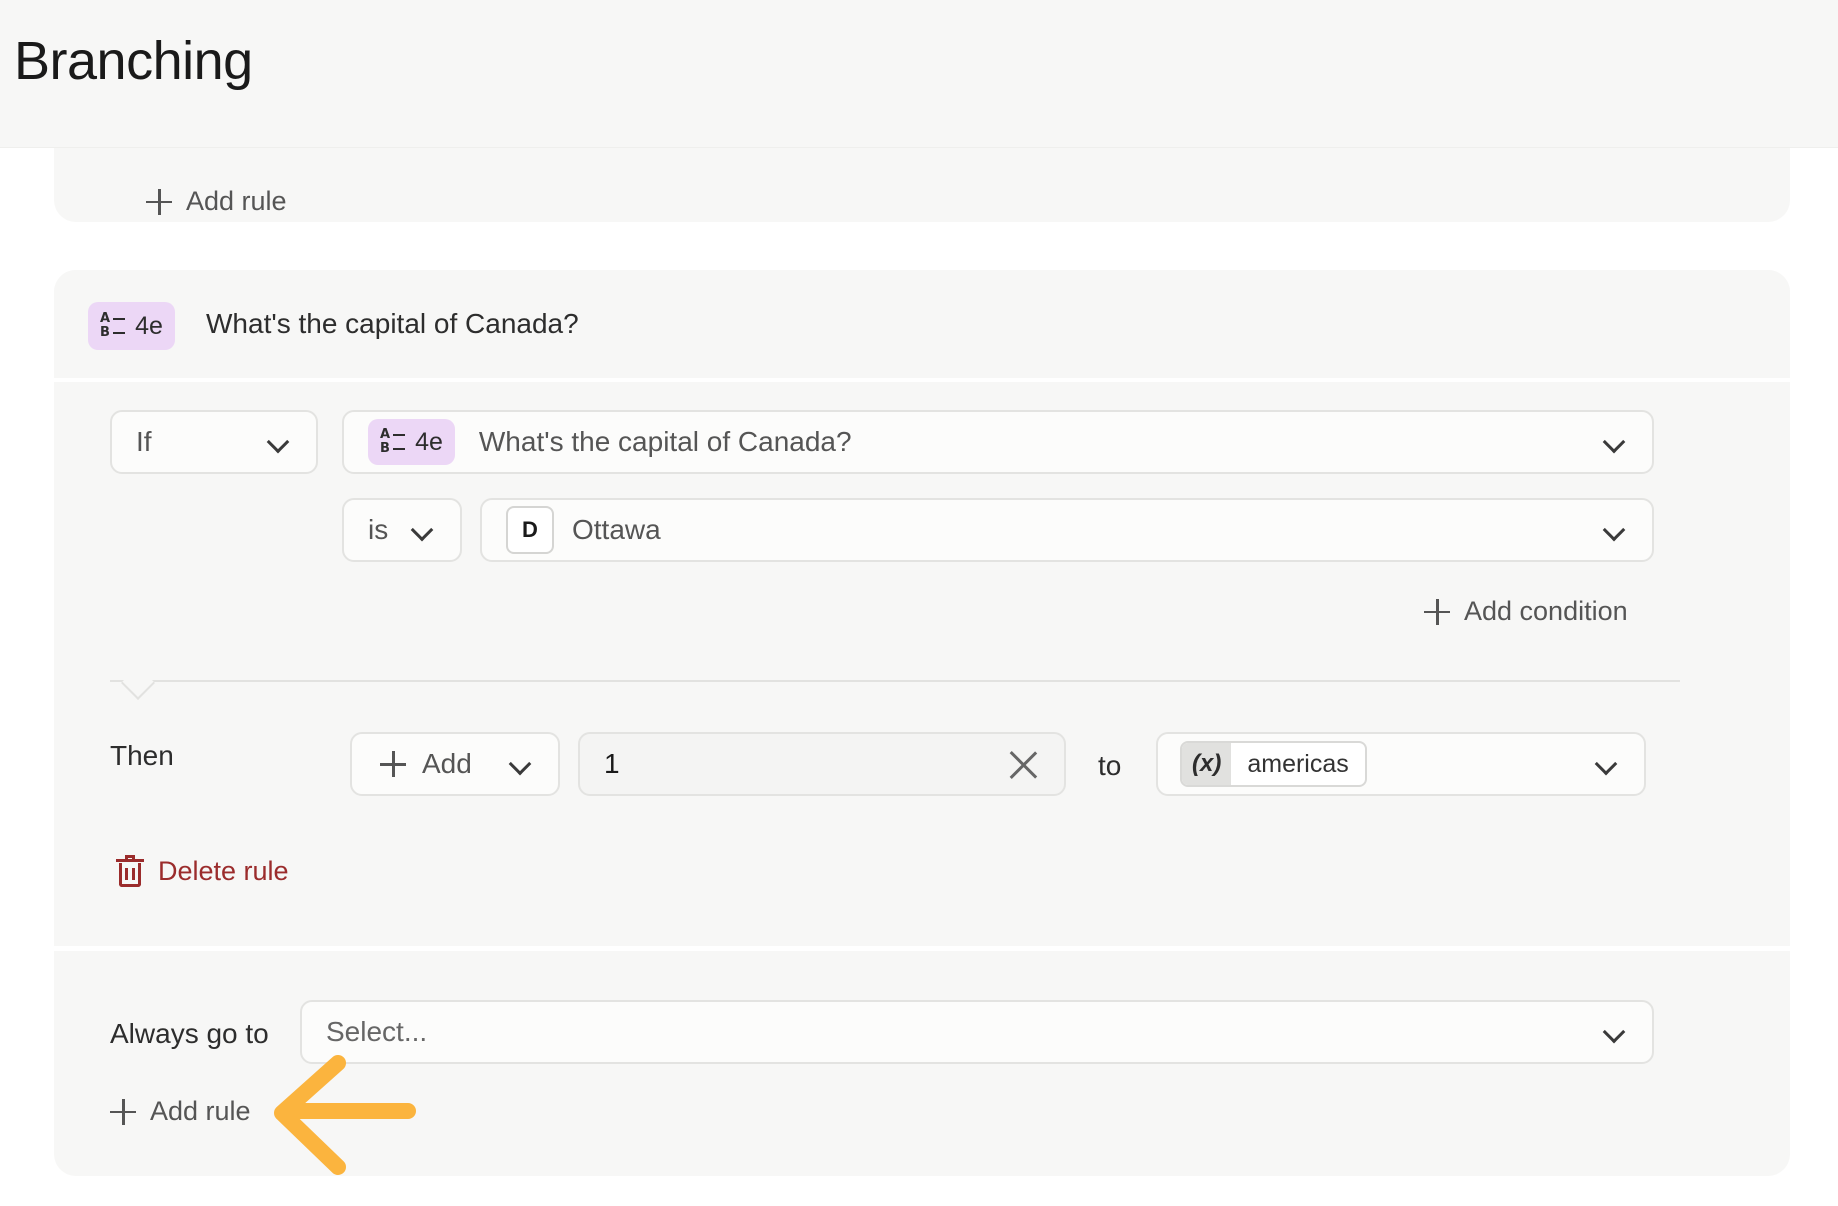  Describe the element at coordinates (922, 326) in the screenshot. I see `question-header: AB 4e What's the capital of Canada?` at that location.